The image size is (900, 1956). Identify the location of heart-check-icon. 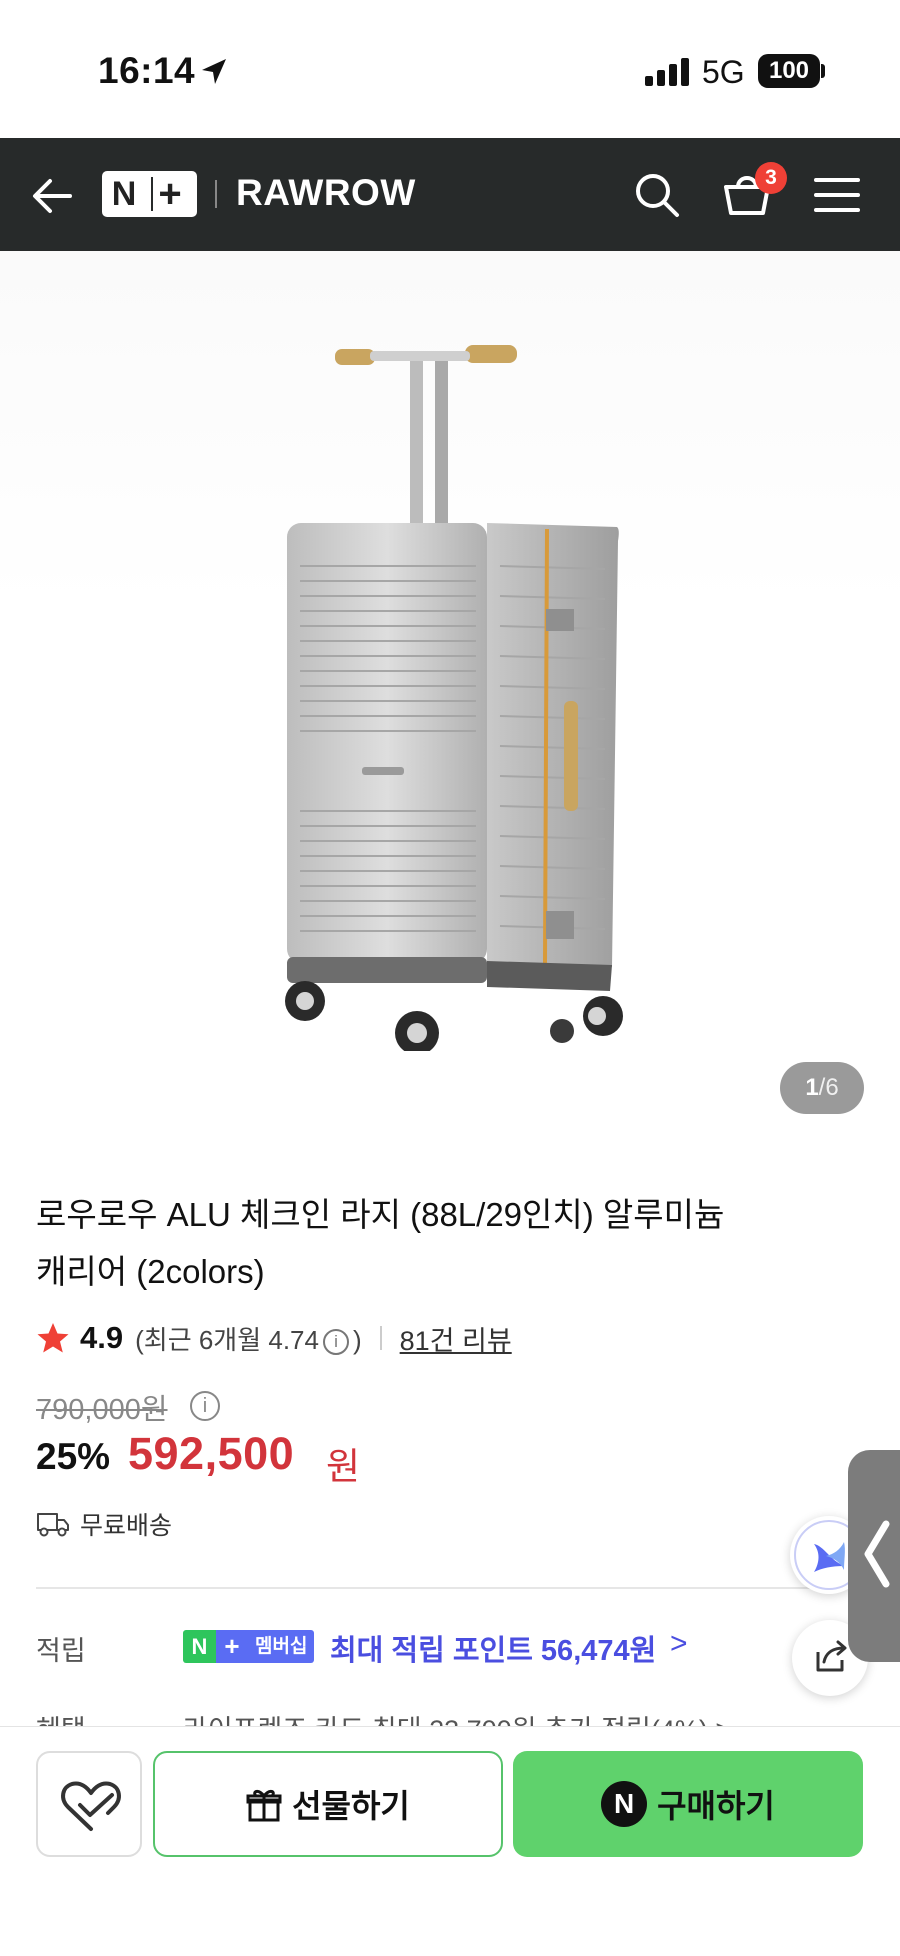
(91, 1806).